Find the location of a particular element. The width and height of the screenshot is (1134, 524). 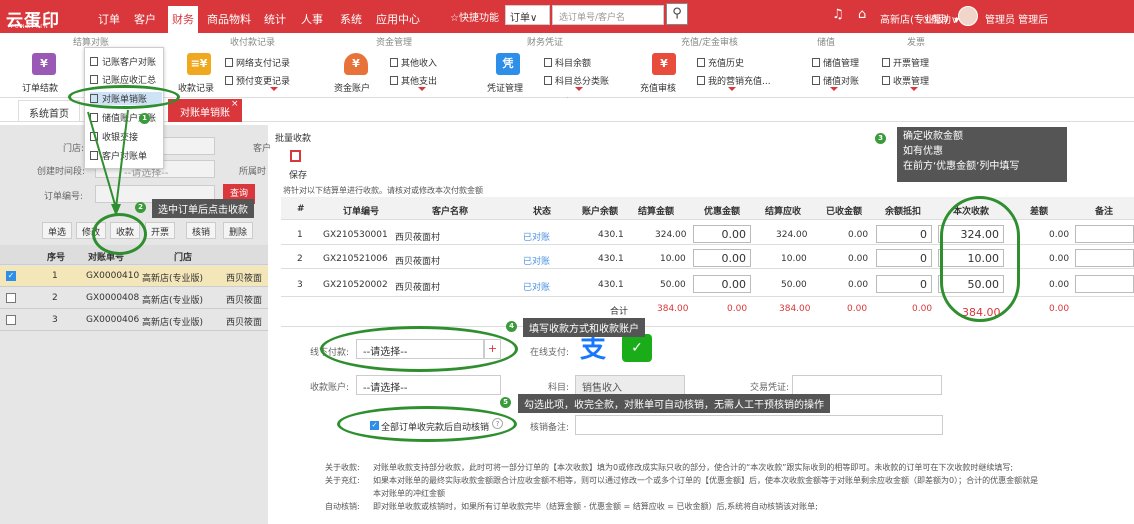

table-row: 3 GX0000406 高新店(专业版) 西贝筱面 is located at coordinates (134, 320).